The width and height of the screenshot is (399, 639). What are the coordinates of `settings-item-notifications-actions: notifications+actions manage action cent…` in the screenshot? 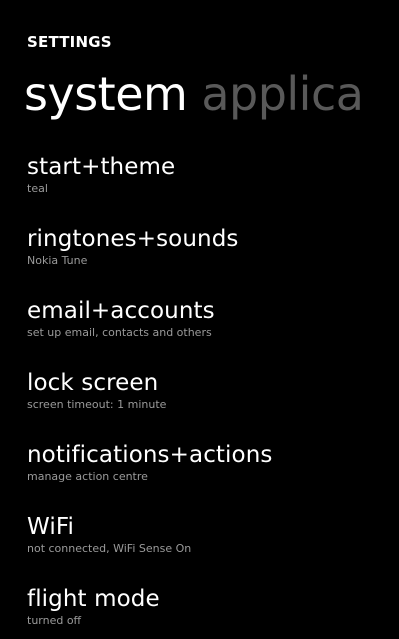 It's located at (149, 462).